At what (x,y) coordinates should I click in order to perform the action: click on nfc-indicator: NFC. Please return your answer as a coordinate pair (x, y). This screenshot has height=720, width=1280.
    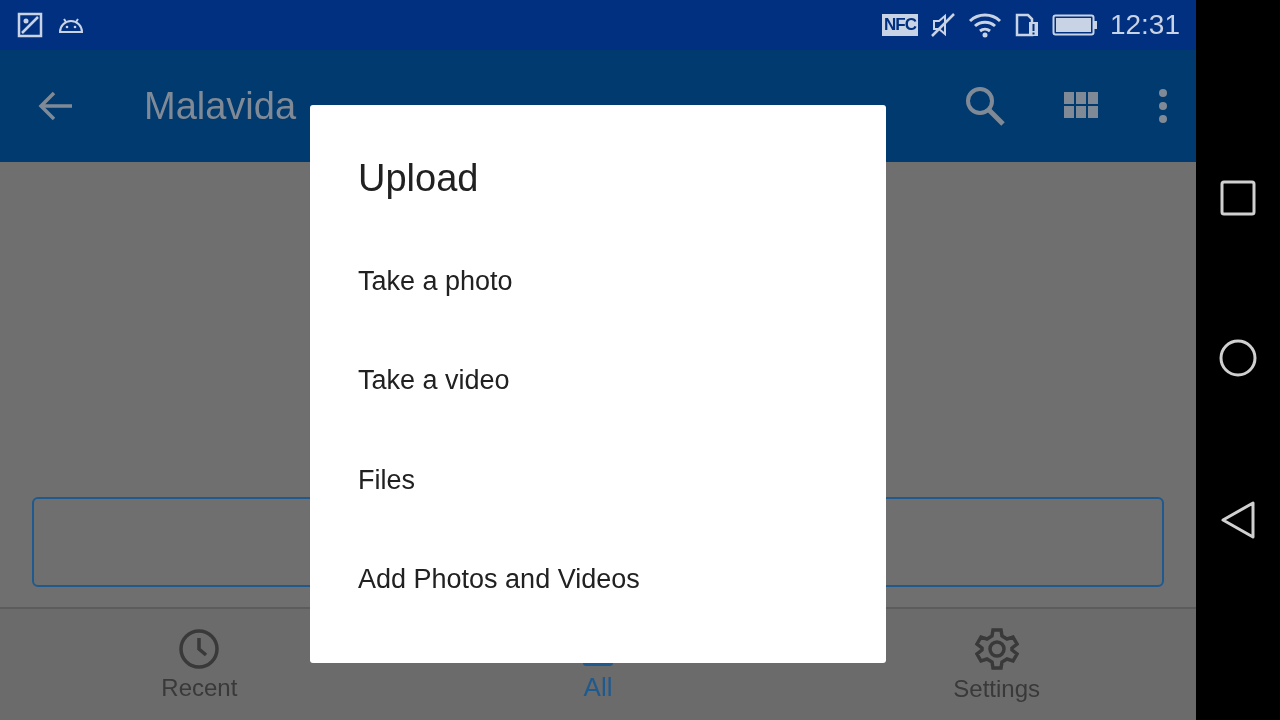
    Looking at the image, I should click on (899, 25).